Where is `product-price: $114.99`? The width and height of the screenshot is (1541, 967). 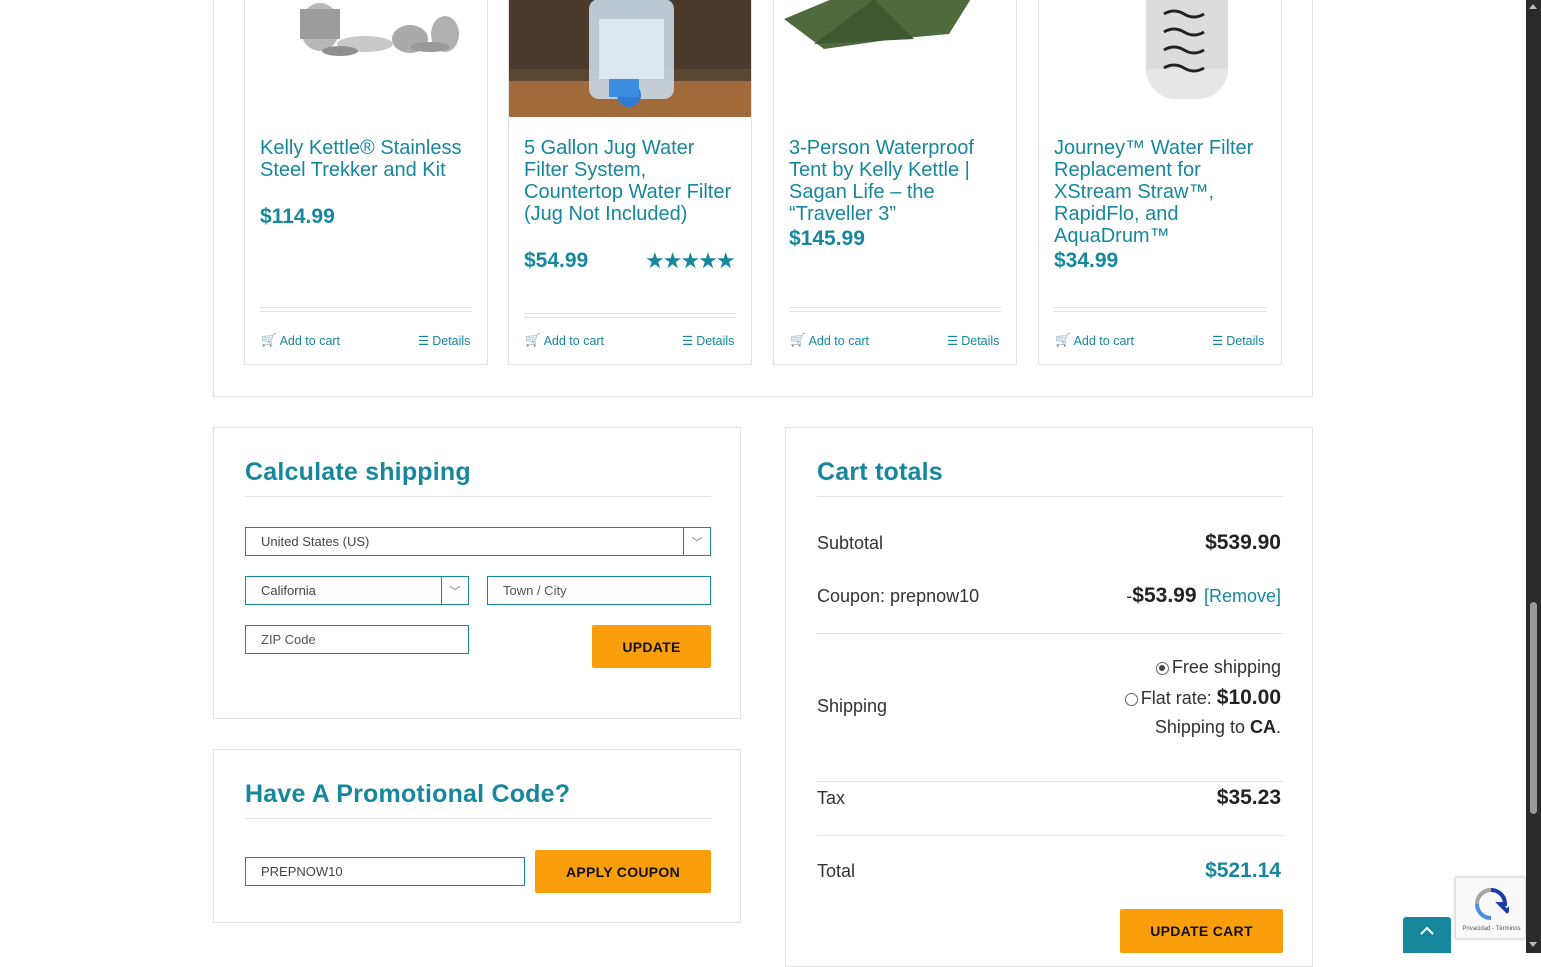
product-price: $114.99 is located at coordinates (297, 216).